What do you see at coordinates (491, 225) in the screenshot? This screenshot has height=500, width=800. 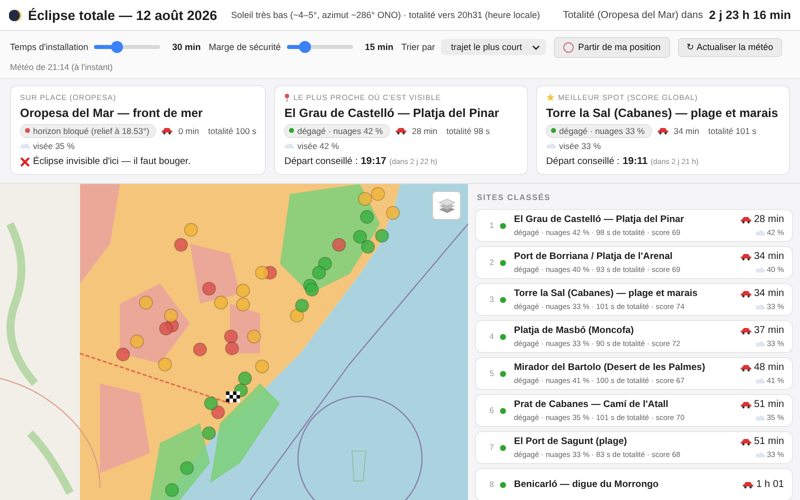 I see `rank-number: 1` at bounding box center [491, 225].